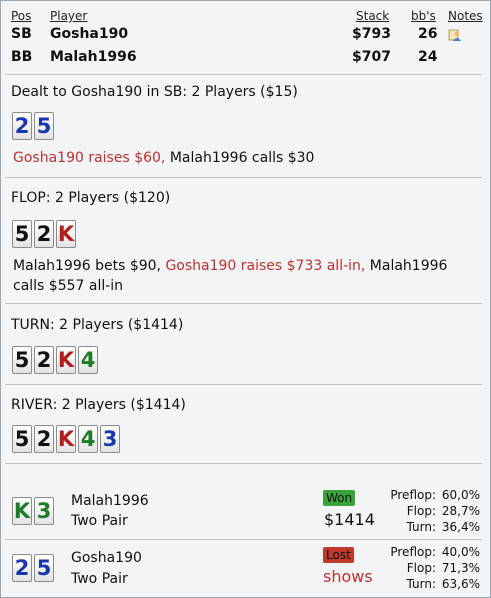 The height and width of the screenshot is (598, 491). I want to click on villain-action: Malah1996 bets $90,, so click(89, 266).